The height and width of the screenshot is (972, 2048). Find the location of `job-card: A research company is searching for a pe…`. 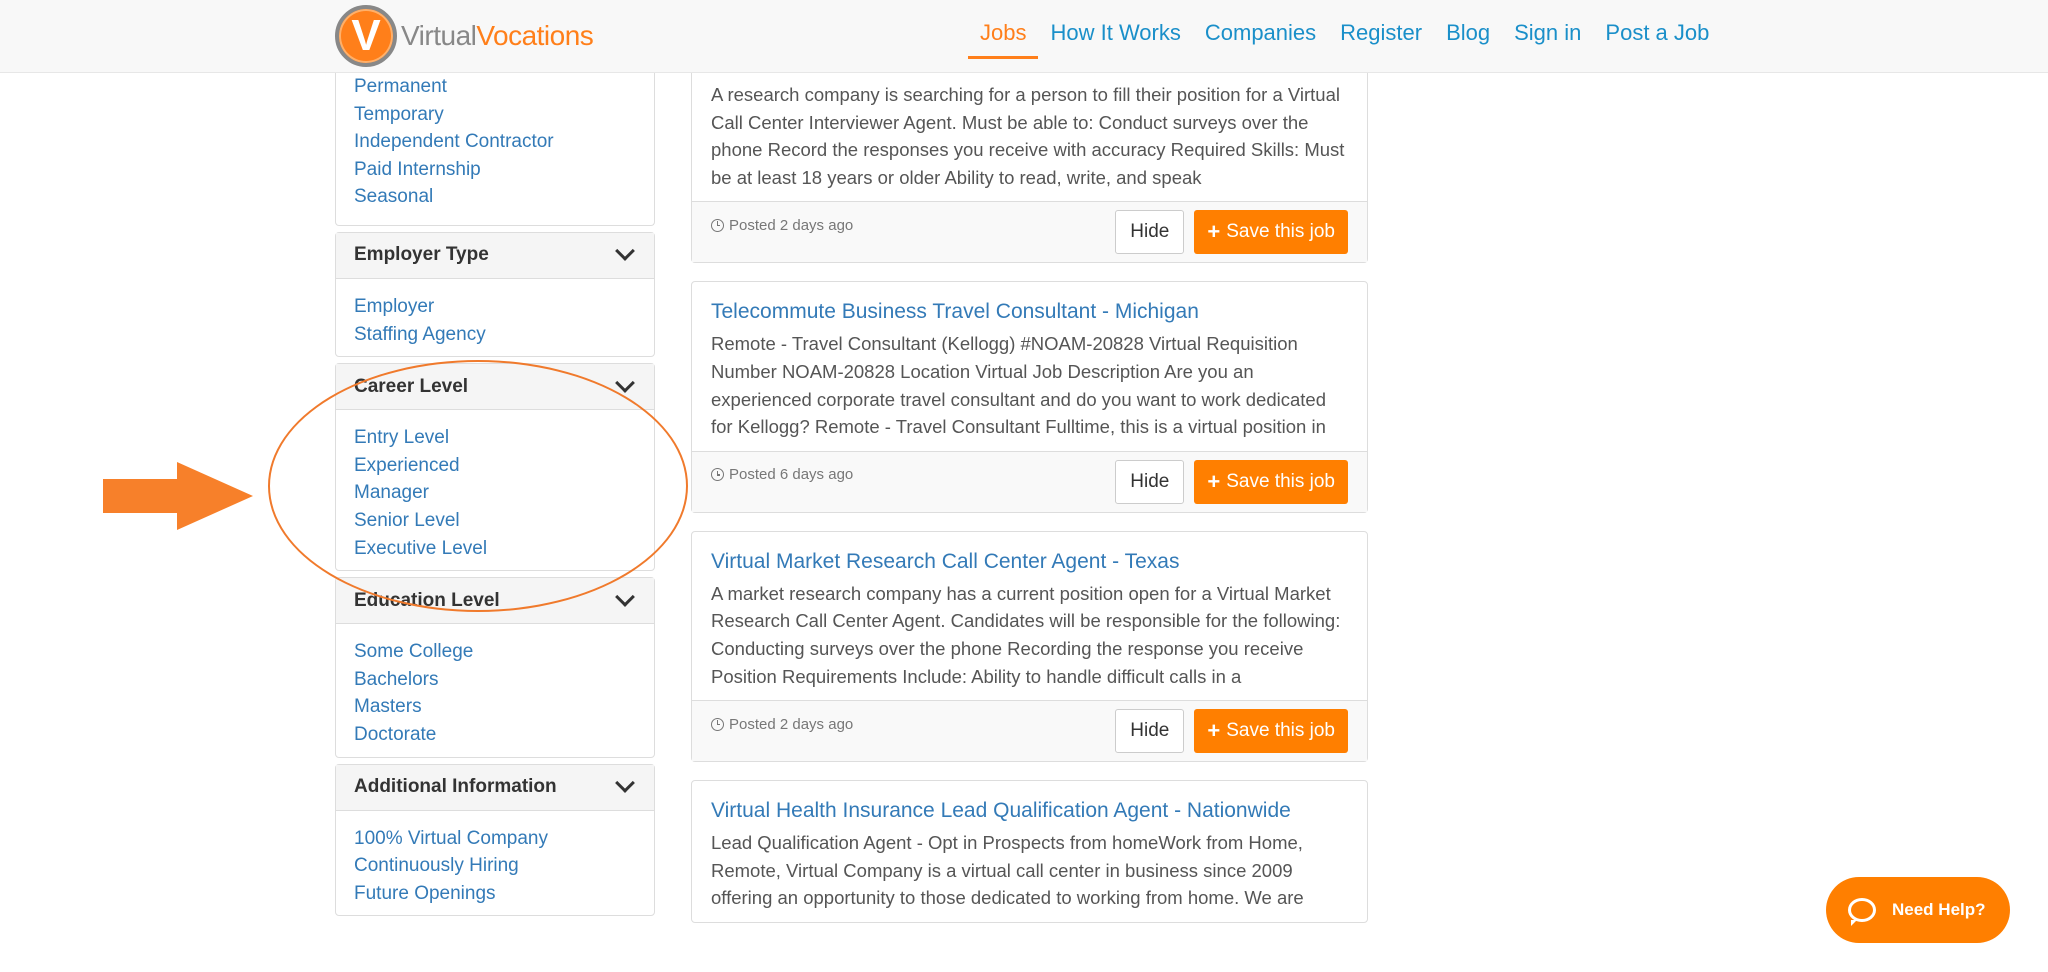

job-card: A research company is searching for a pe… is located at coordinates (1029, 168).